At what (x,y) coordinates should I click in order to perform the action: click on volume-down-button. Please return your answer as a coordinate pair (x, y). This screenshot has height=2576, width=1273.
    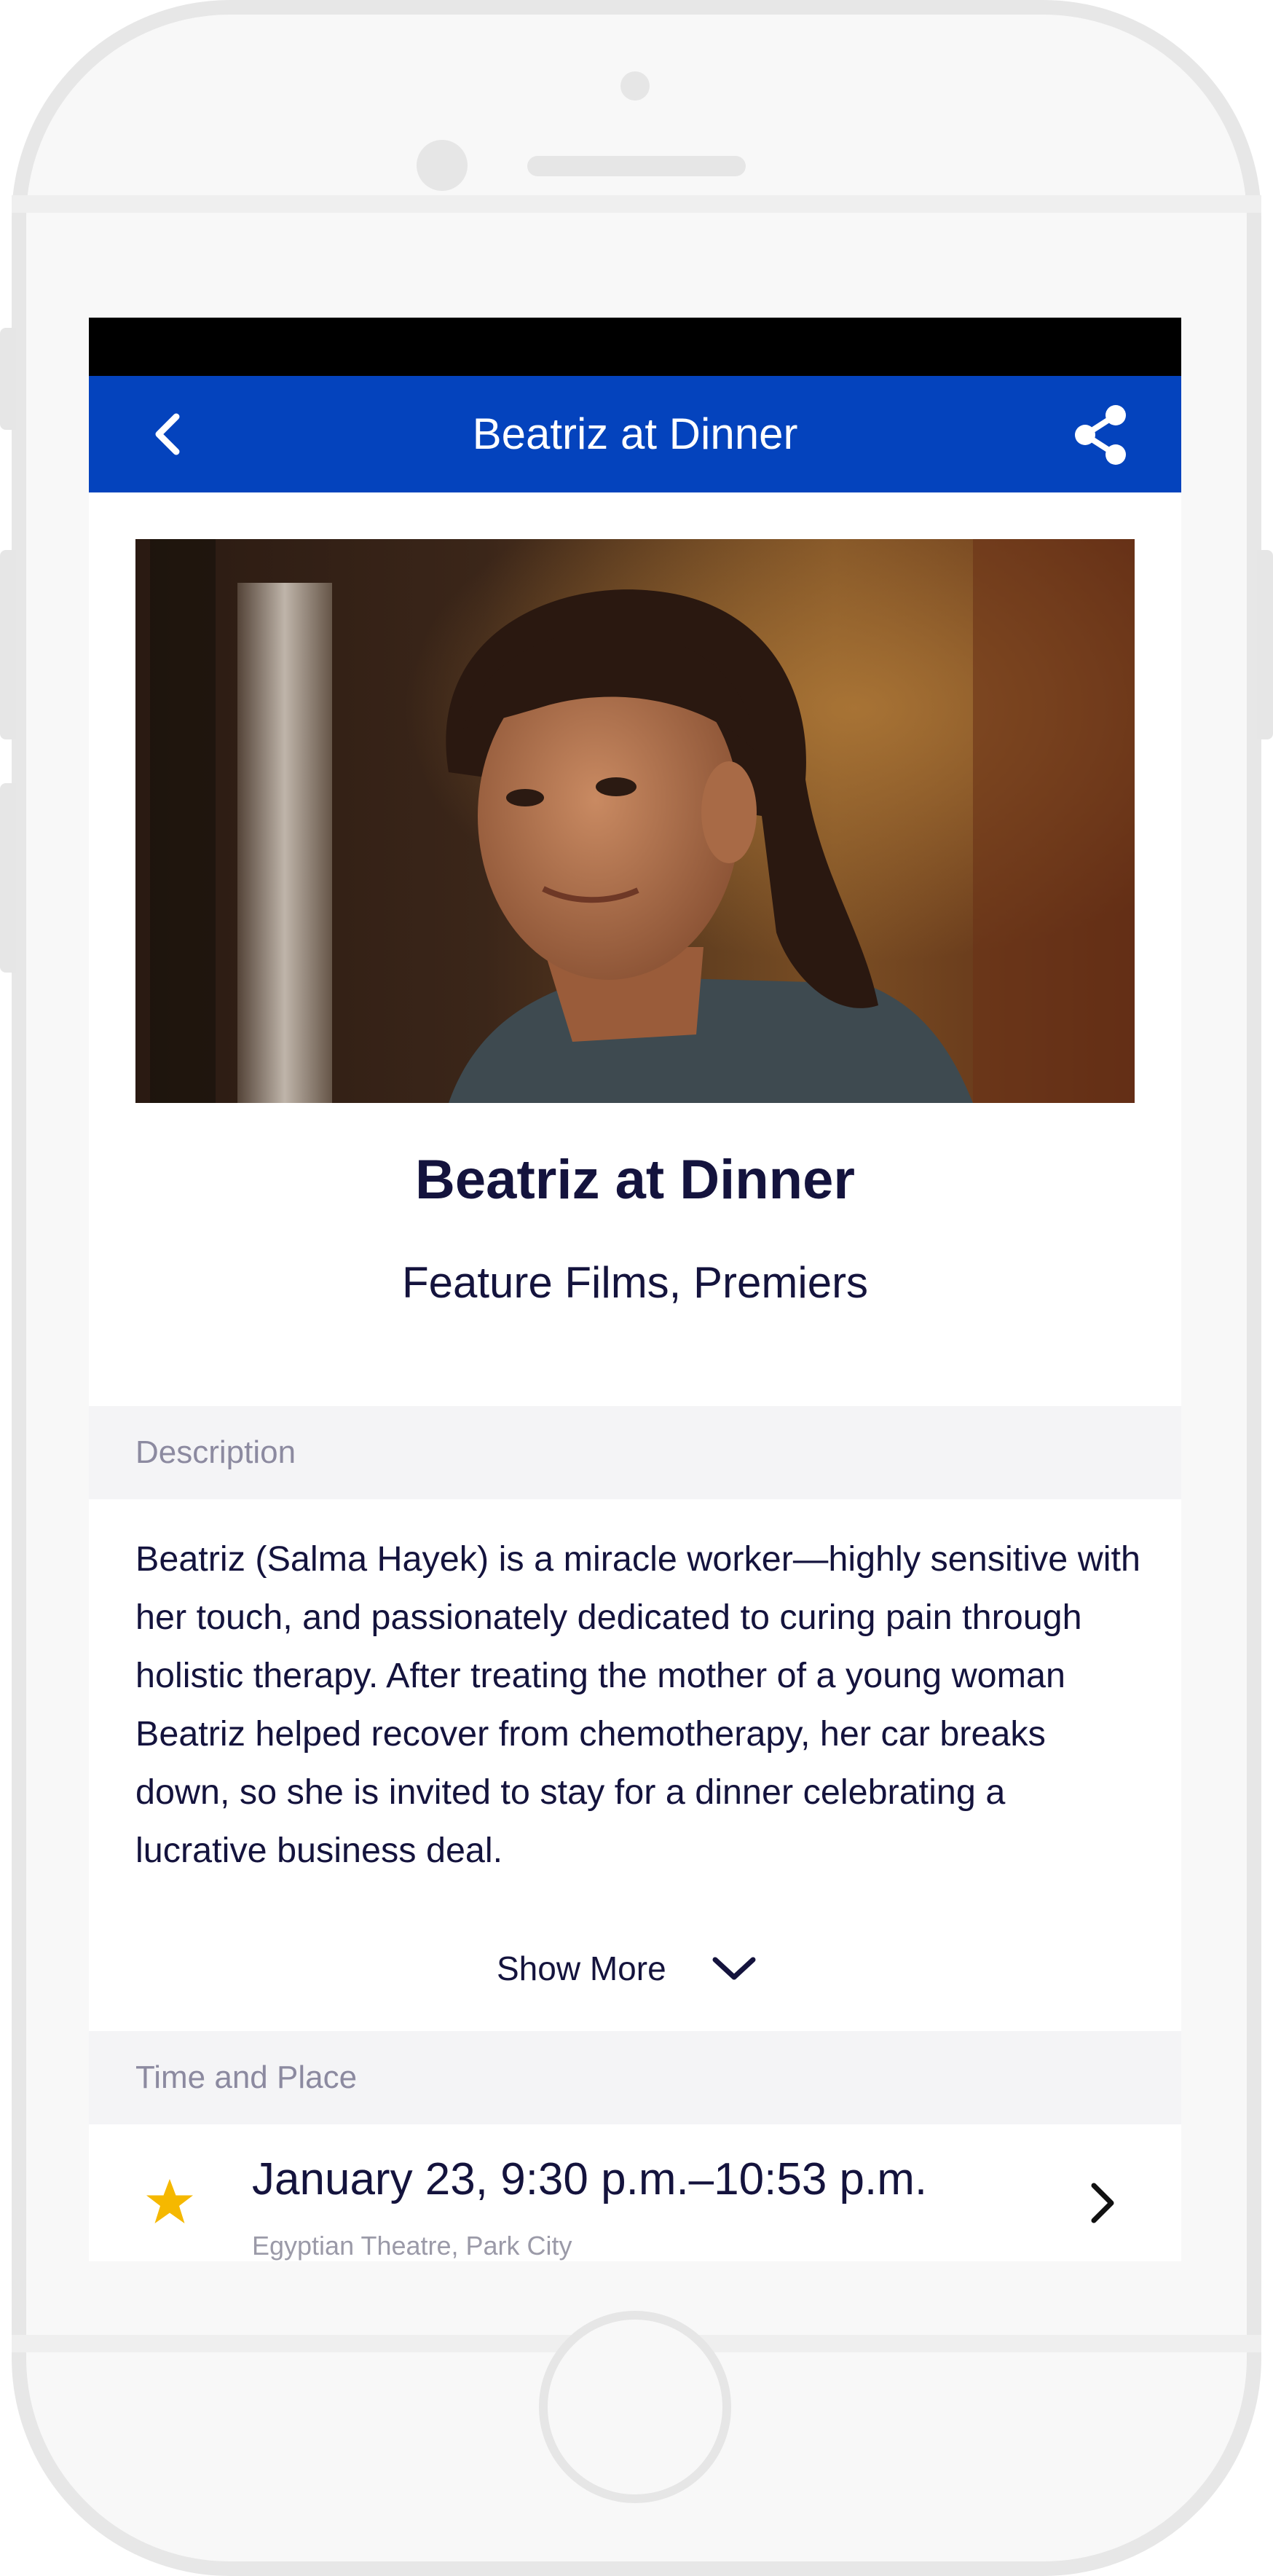
    Looking at the image, I should click on (8, 878).